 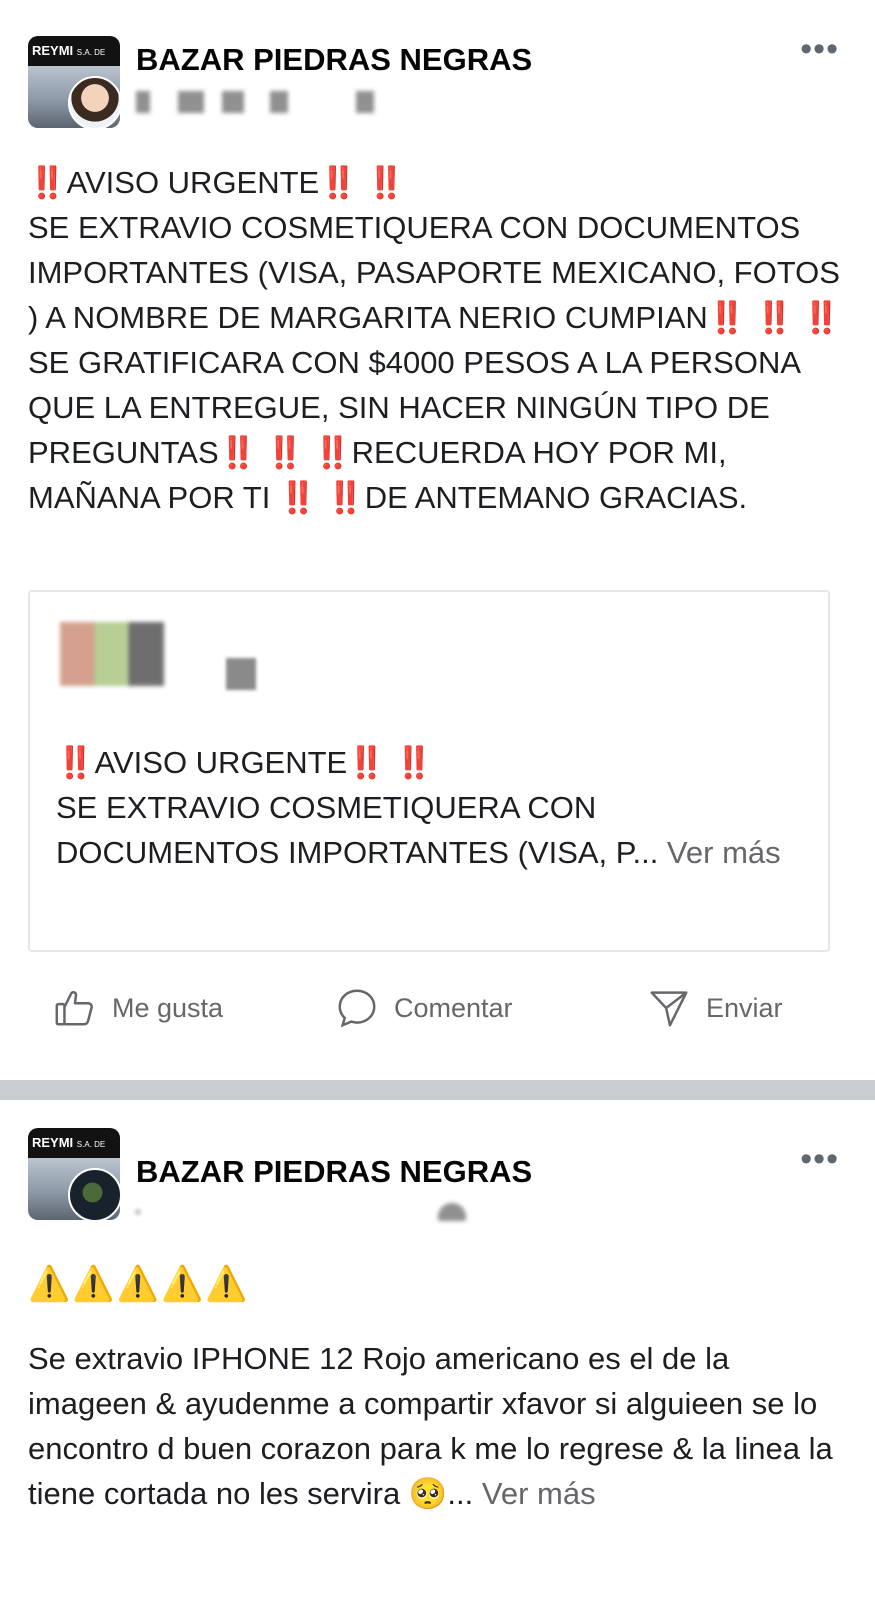 What do you see at coordinates (168, 1007) in the screenshot?
I see `like-label: Me gusta` at bounding box center [168, 1007].